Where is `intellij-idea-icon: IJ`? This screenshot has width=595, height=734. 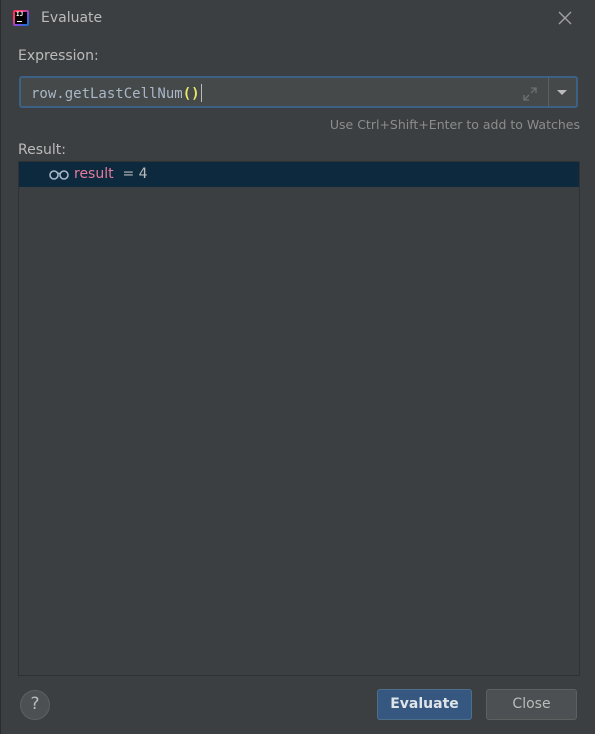 intellij-idea-icon: IJ is located at coordinates (21, 18).